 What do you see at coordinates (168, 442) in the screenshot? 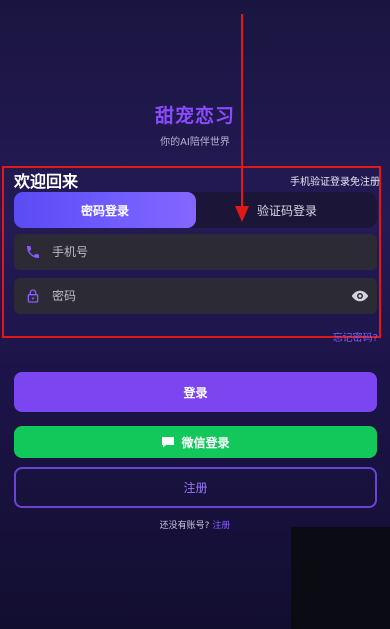
I see `chat-bubble-icon` at bounding box center [168, 442].